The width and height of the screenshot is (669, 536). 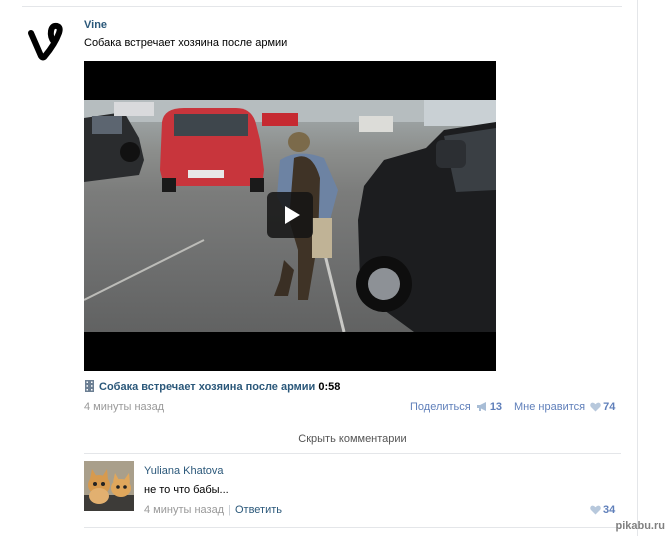 What do you see at coordinates (207, 387) in the screenshot?
I see `video-title-link: Собака встречает хозяина после армии` at bounding box center [207, 387].